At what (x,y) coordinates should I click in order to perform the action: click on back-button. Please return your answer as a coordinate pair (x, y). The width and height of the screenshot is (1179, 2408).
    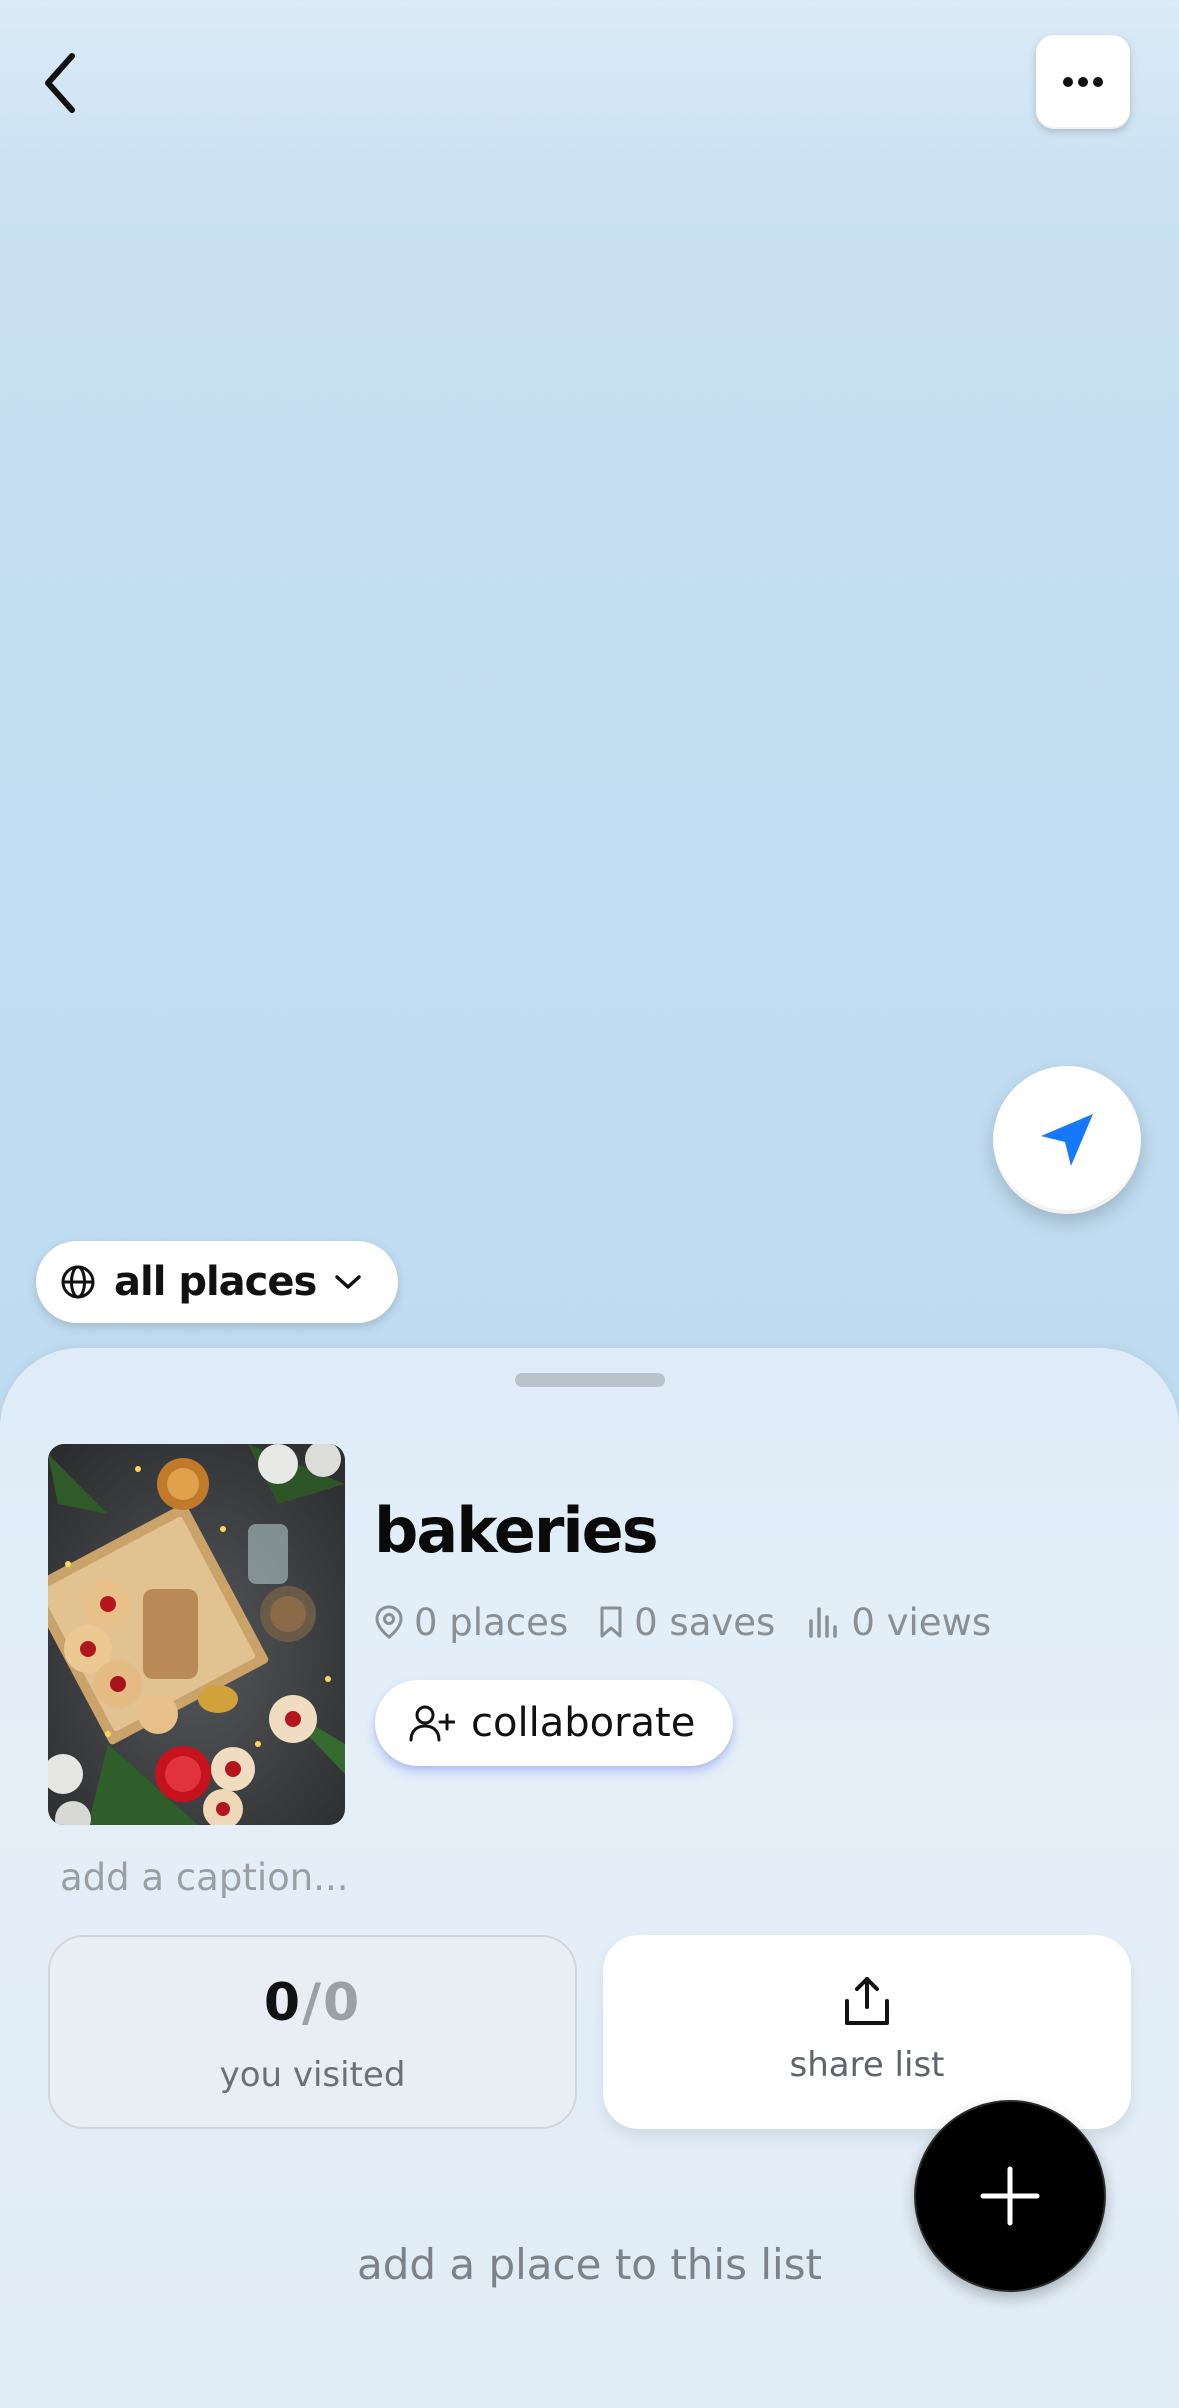
    Looking at the image, I should click on (60, 82).